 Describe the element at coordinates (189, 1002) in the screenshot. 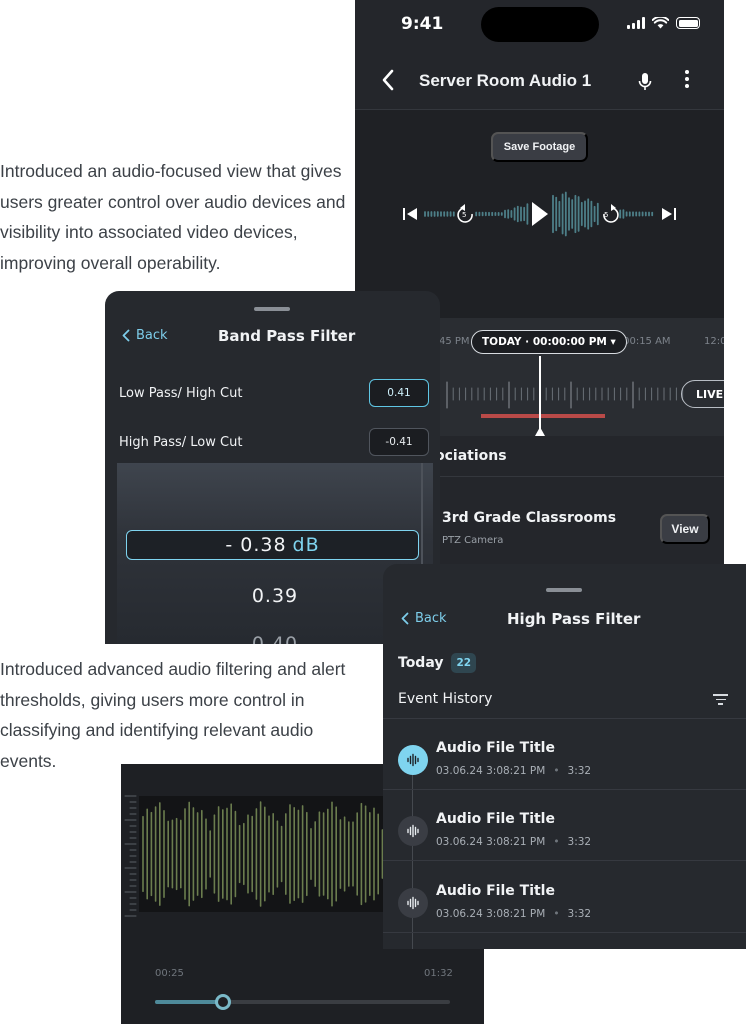

I see `progress-fill` at that location.